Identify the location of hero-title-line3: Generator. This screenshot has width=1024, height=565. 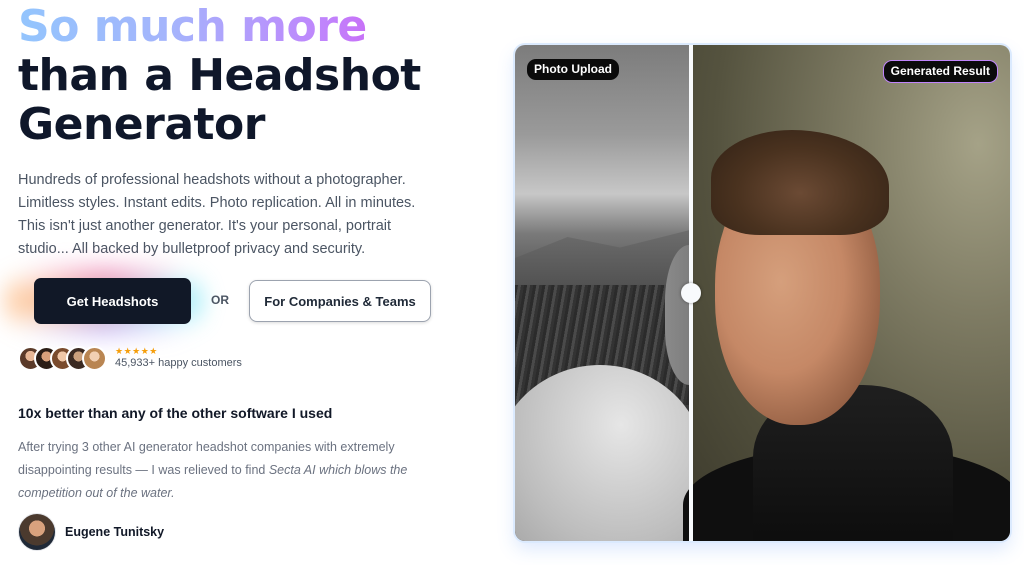
(141, 124).